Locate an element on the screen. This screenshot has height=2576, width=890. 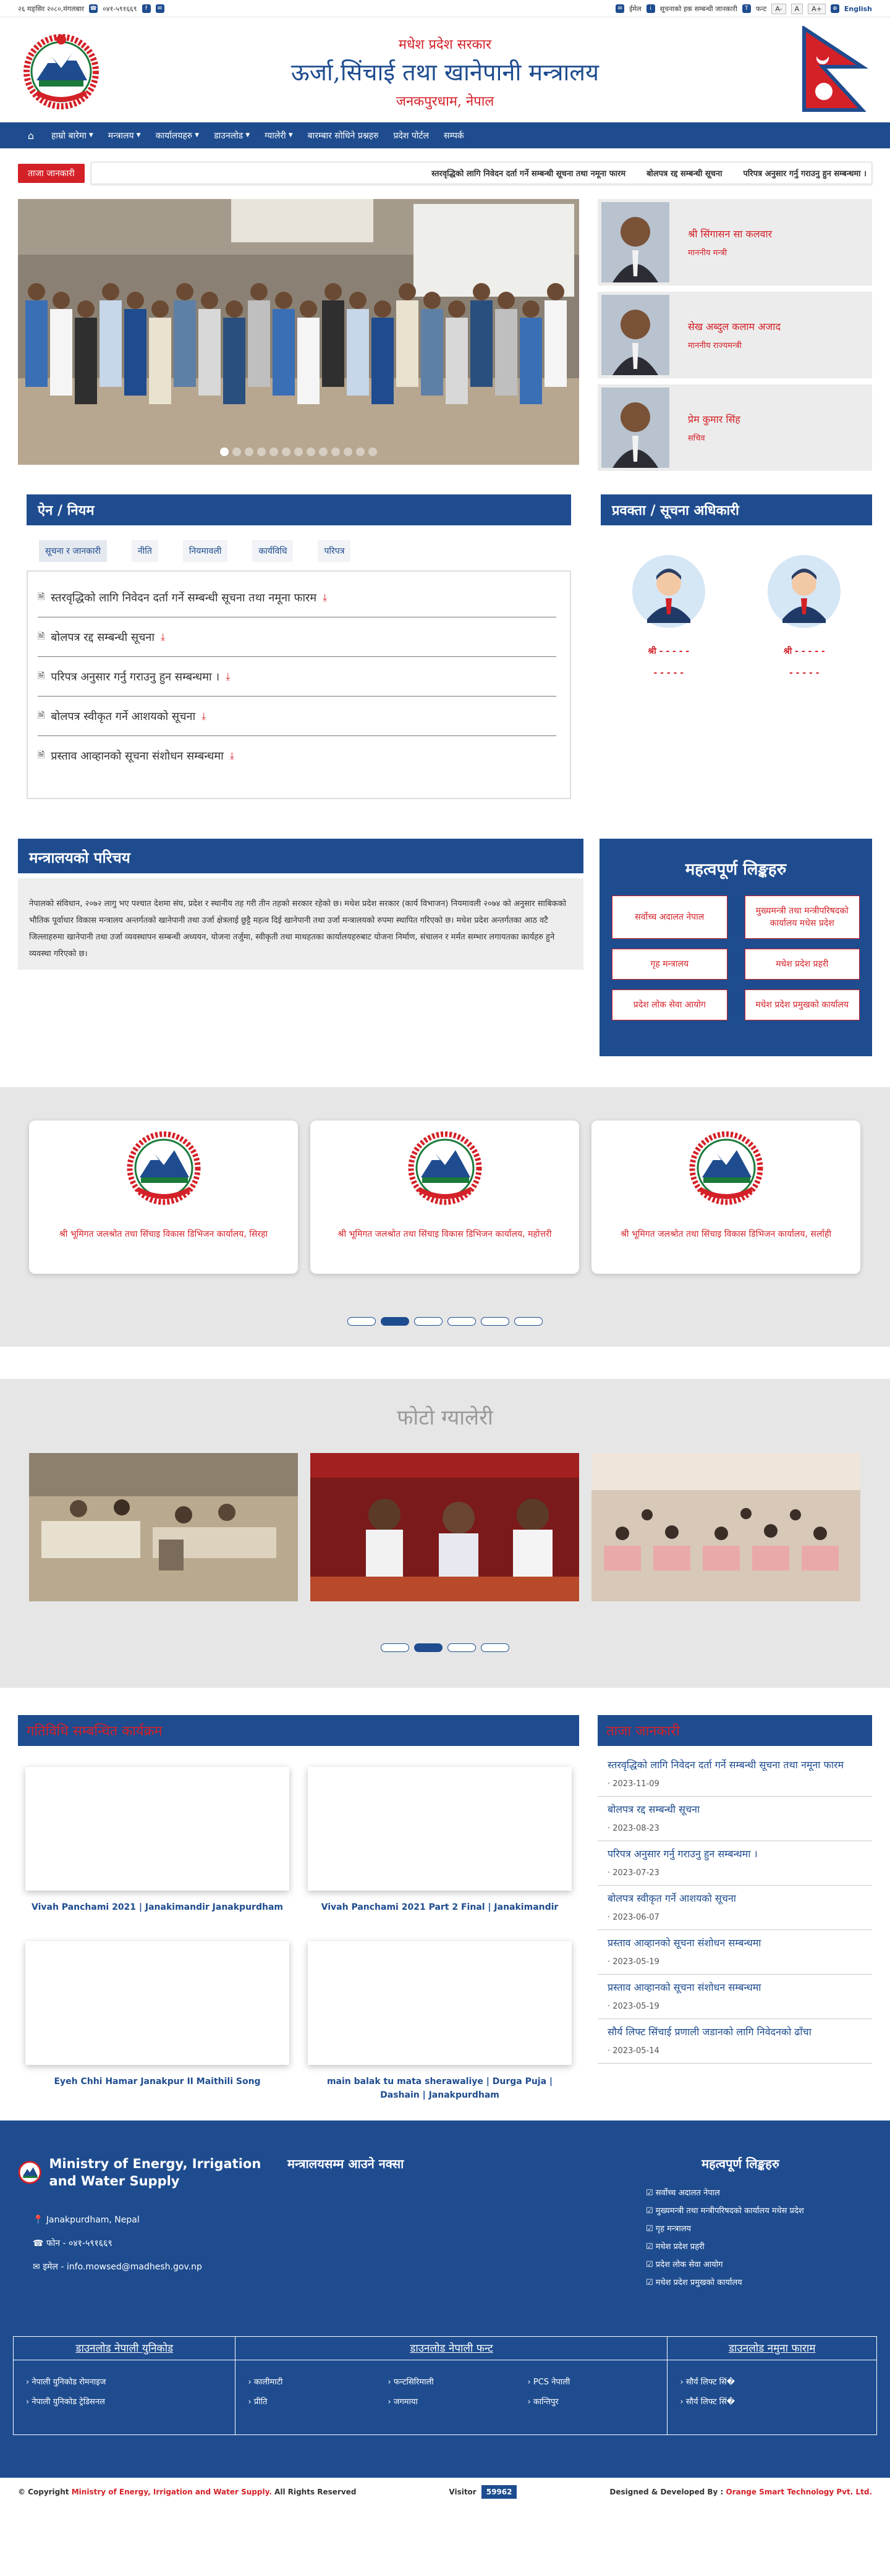
download-item: › नेपाली युनिकोड ट्रेडिसनल is located at coordinates (130, 2402).